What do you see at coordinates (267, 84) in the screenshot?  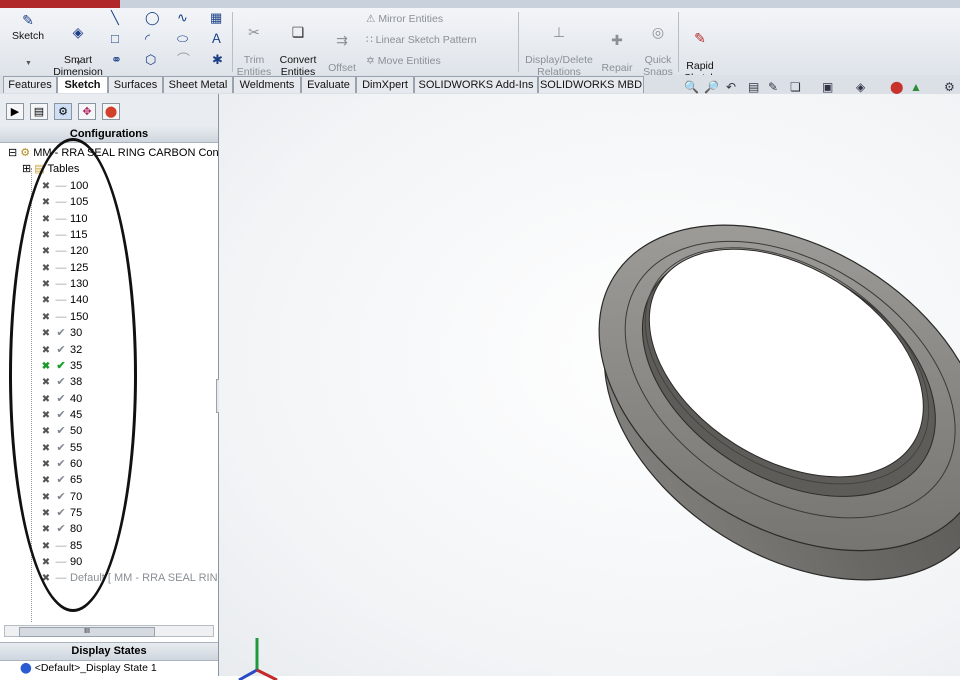 I see `tab-weldments: Weldments` at bounding box center [267, 84].